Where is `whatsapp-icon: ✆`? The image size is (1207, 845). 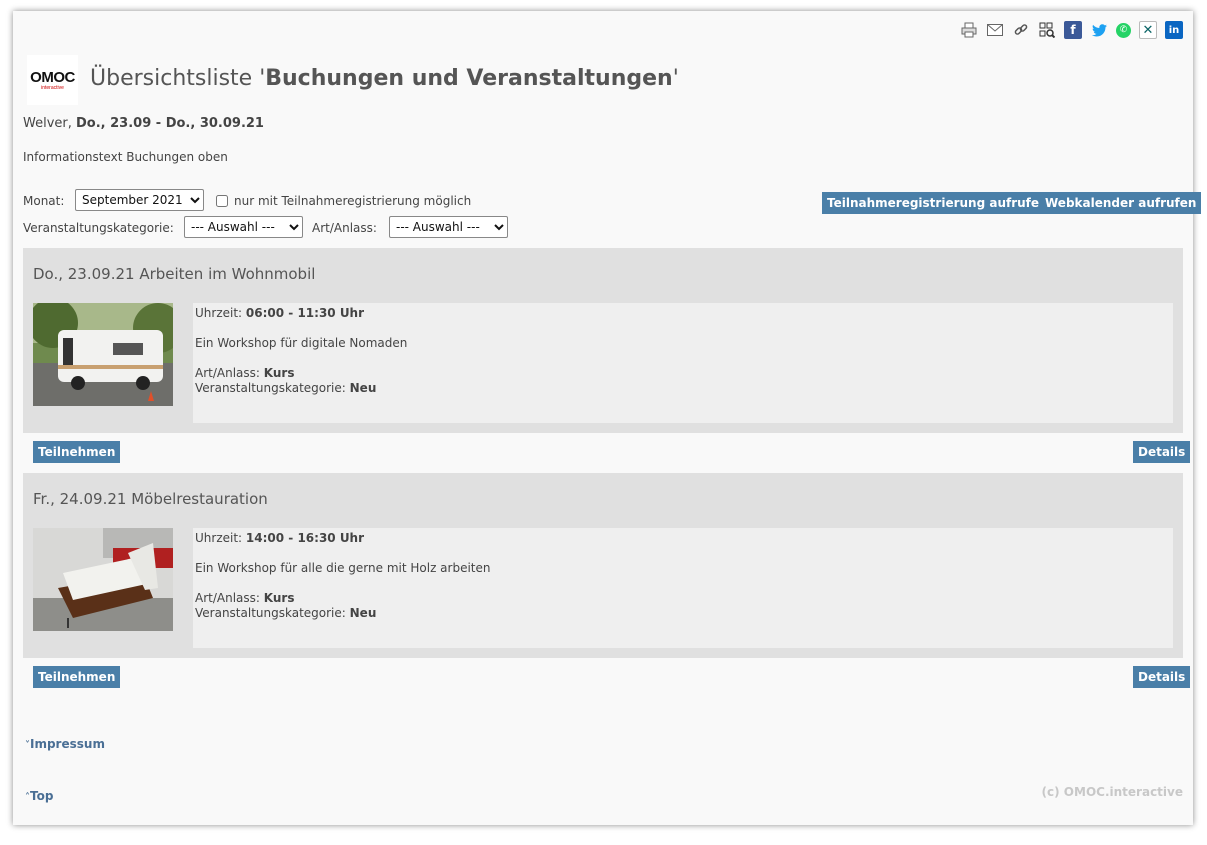 whatsapp-icon: ✆ is located at coordinates (1123, 30).